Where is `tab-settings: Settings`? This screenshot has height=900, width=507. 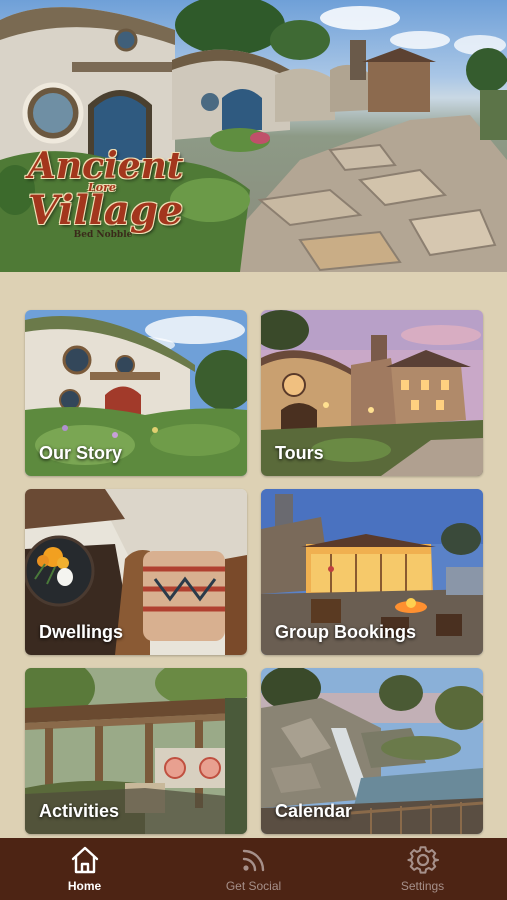
tab-settings: Settings is located at coordinates (422, 869).